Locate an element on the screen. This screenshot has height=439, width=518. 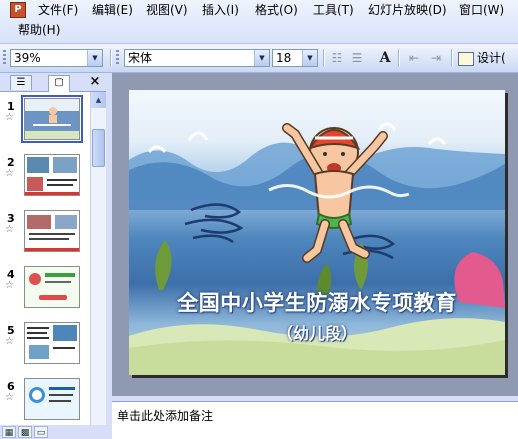
increase-indent-icon: ⇥ is located at coordinates (436, 58).